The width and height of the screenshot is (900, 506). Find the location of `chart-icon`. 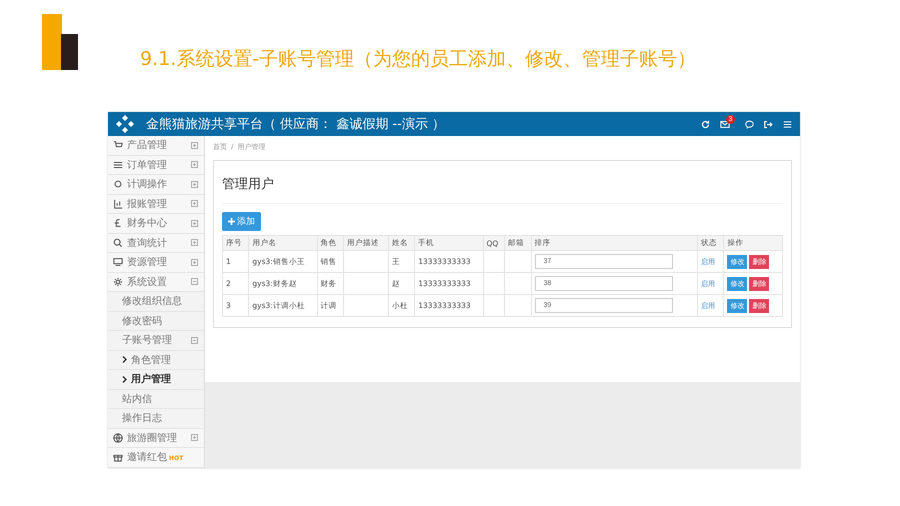

chart-icon is located at coordinates (118, 203).